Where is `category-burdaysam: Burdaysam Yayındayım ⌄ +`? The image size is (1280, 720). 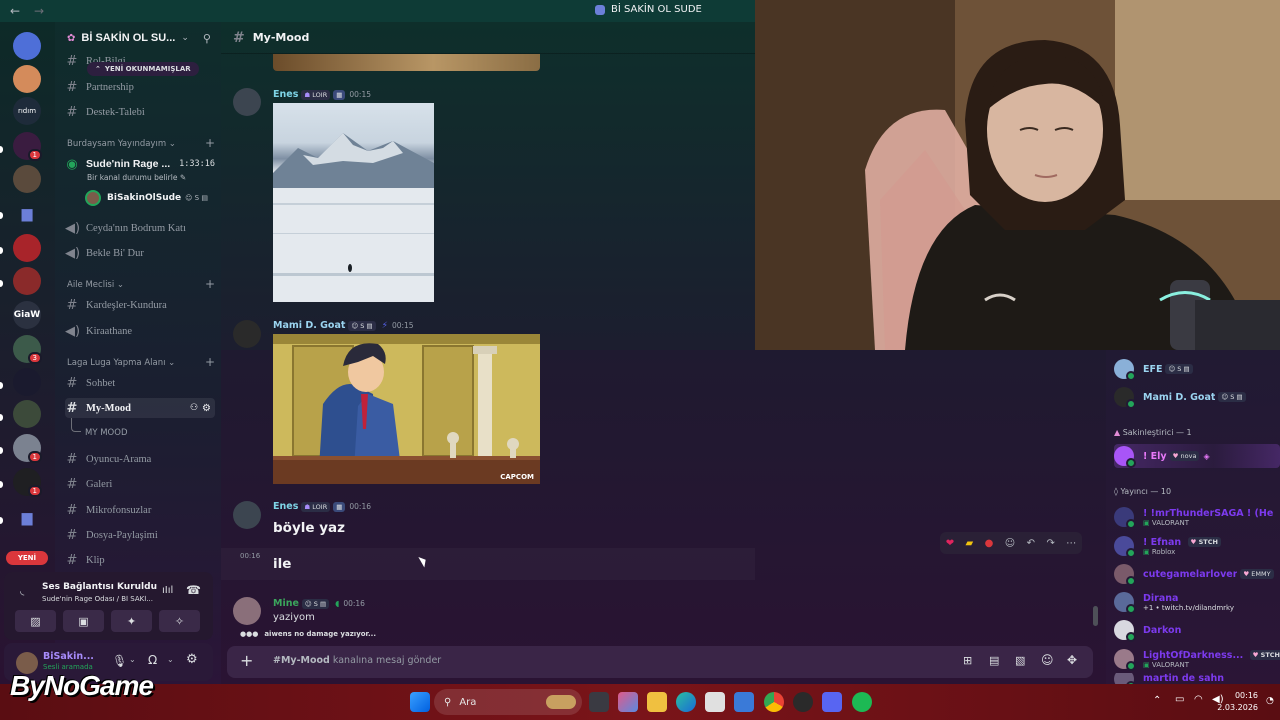
category-burdaysam: Burdaysam Yayındayım ⌄ + is located at coordinates (141, 143).